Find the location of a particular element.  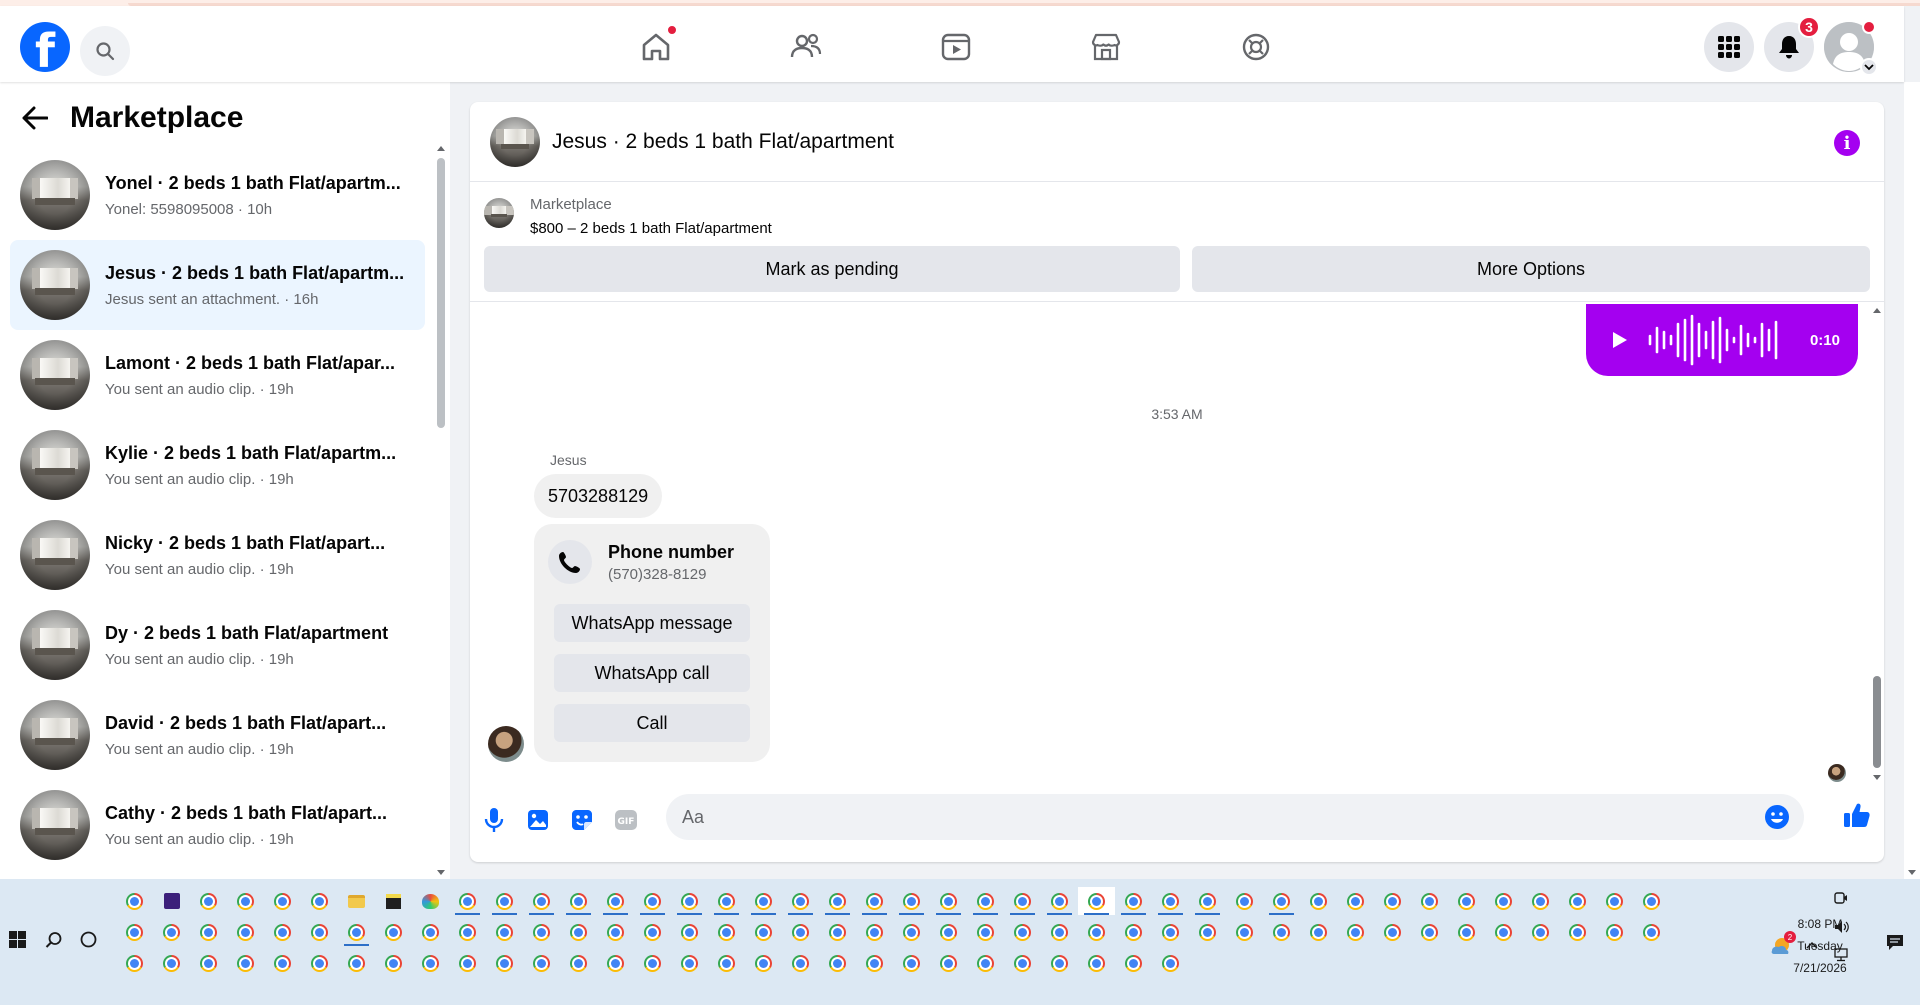

search-button is located at coordinates (105, 51).